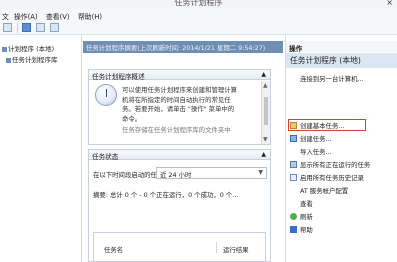  What do you see at coordinates (118, 77) in the screenshot?
I see `overview-title: 任务计划程序概述` at bounding box center [118, 77].